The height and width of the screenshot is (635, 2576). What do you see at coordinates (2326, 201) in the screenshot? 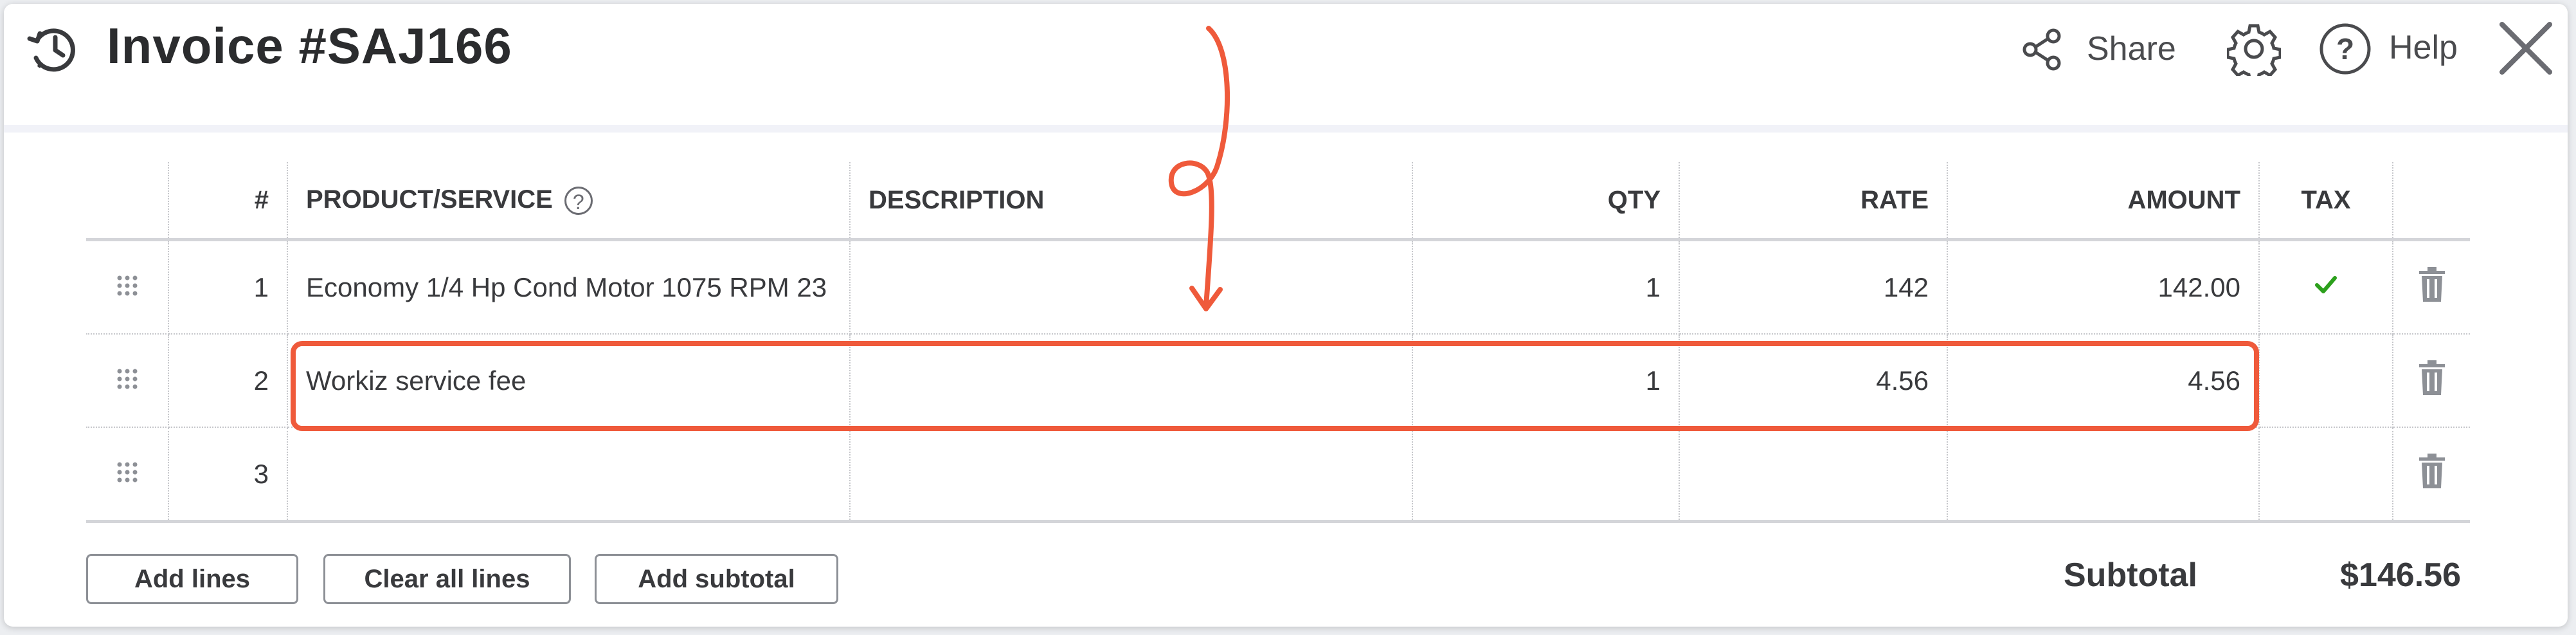
I see `col-tax: TAX` at bounding box center [2326, 201].